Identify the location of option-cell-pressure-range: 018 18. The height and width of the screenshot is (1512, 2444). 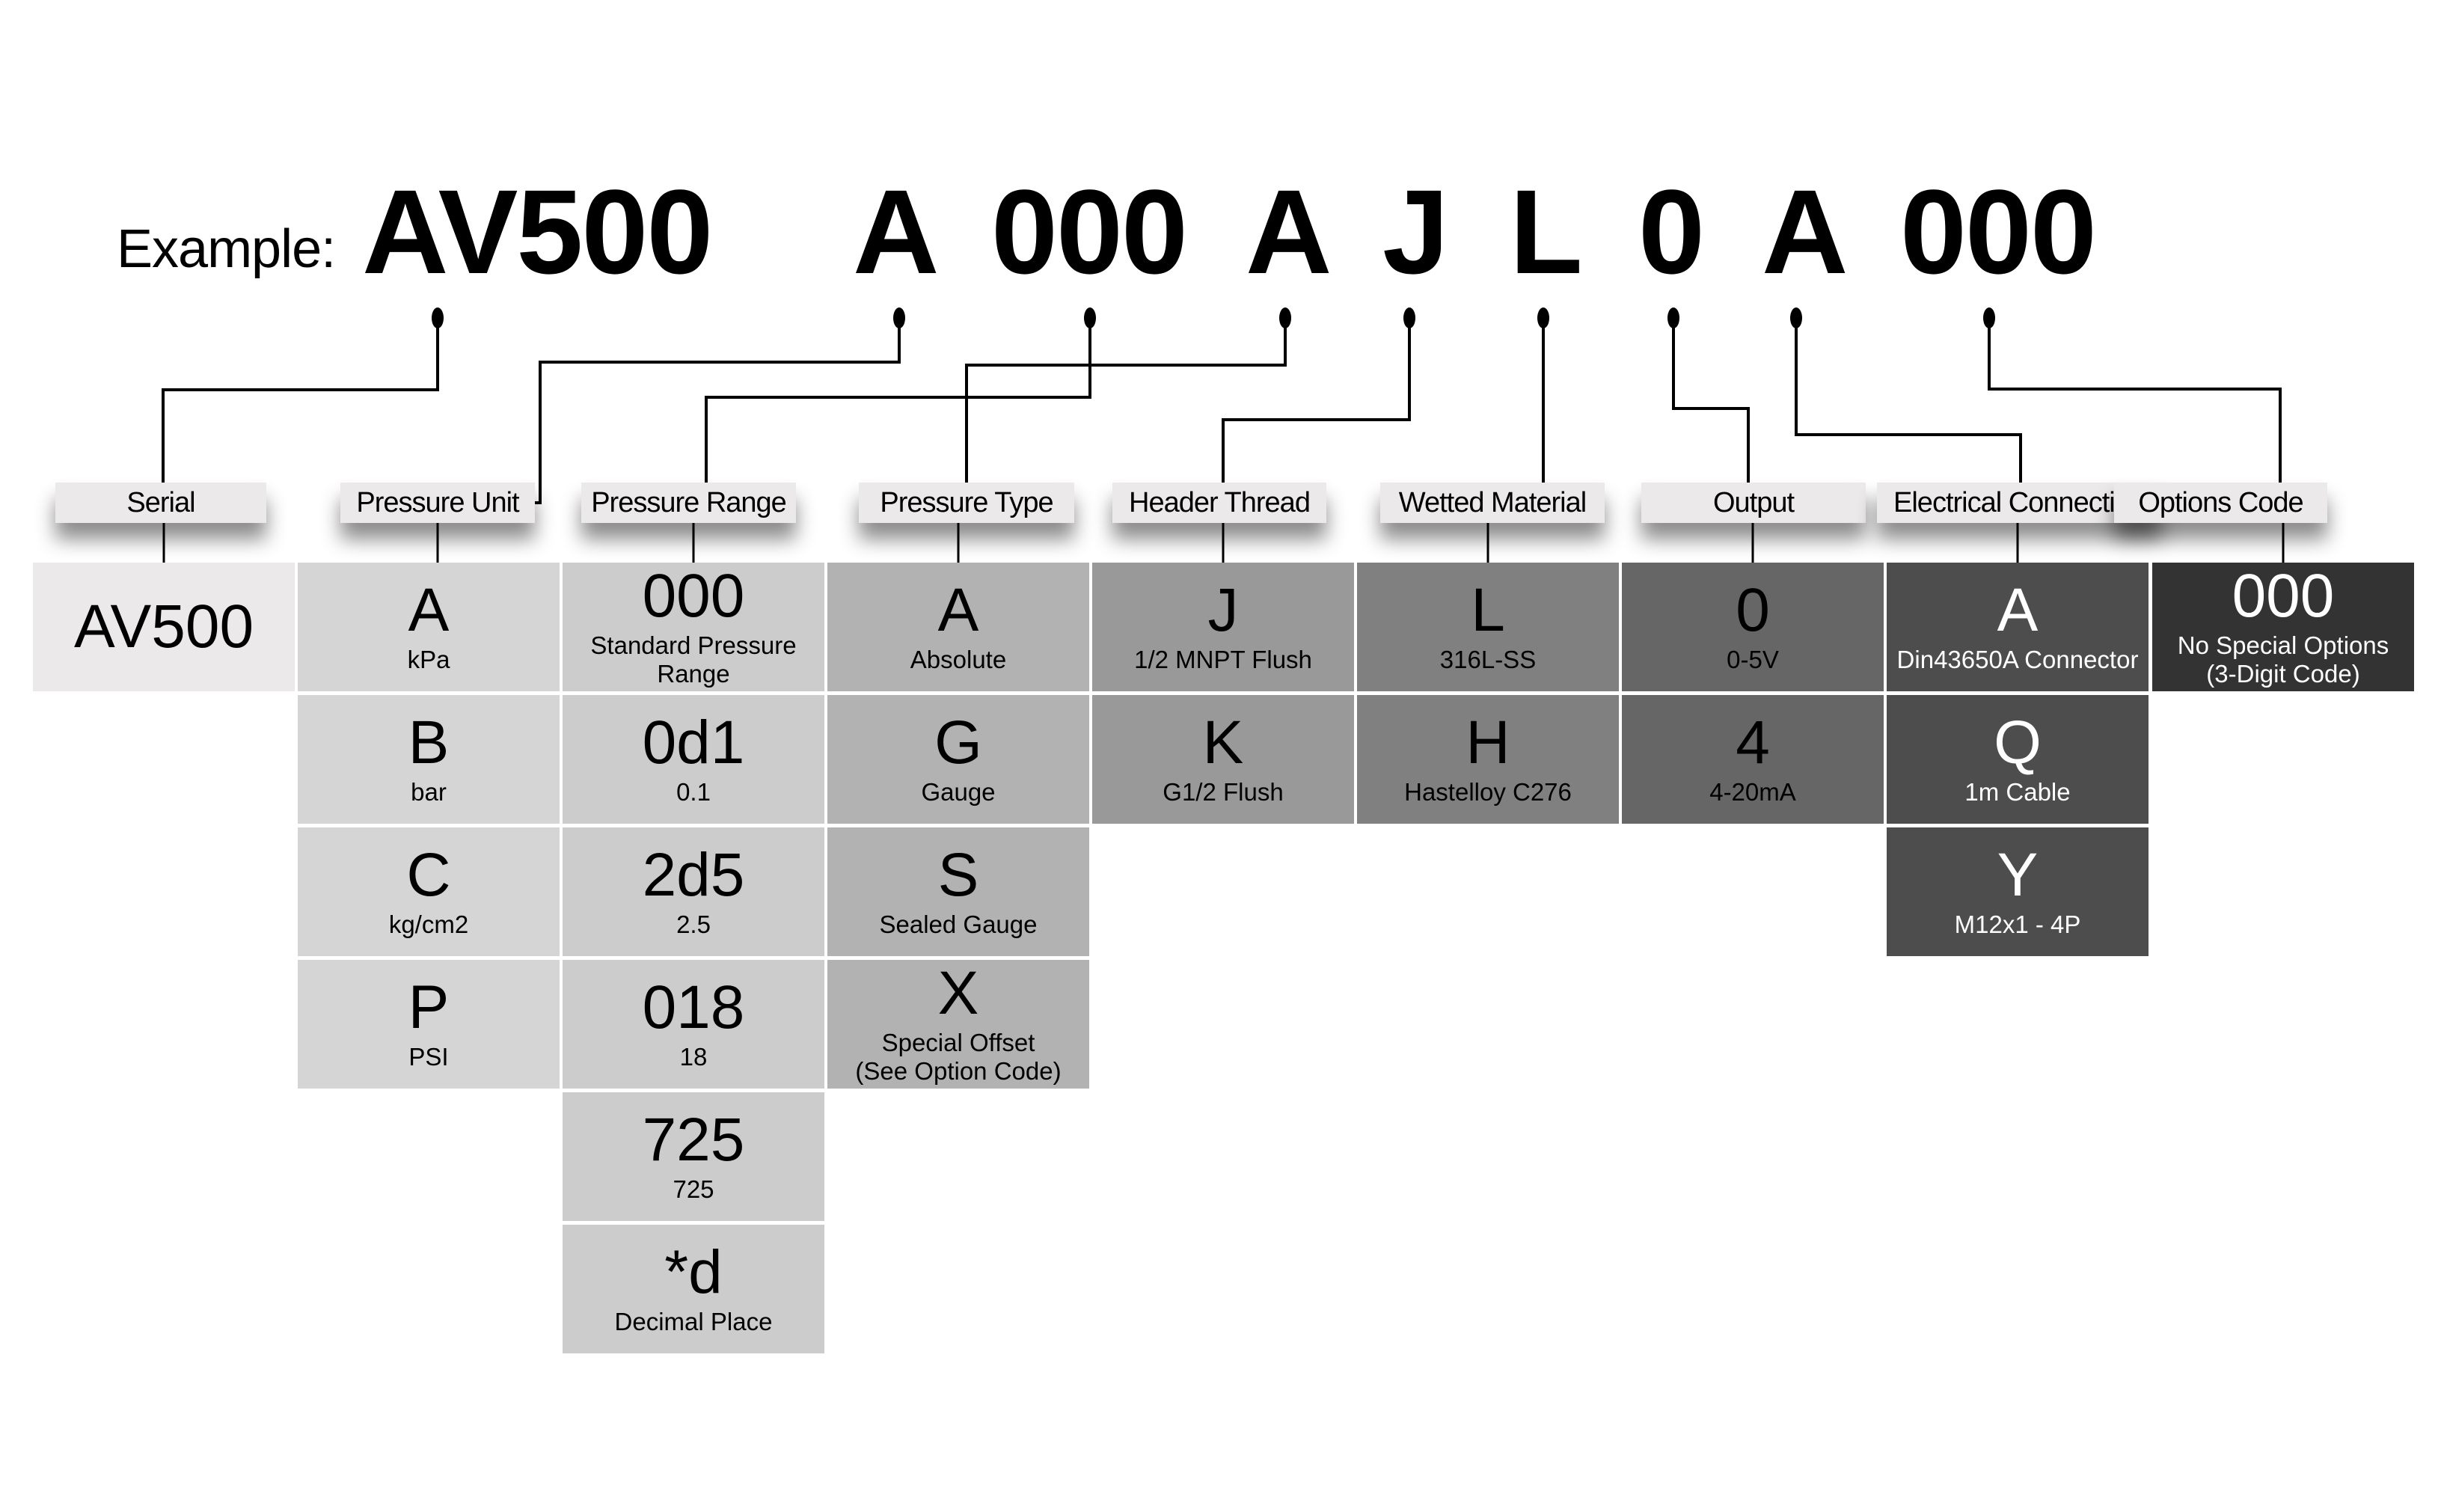
(693, 1024).